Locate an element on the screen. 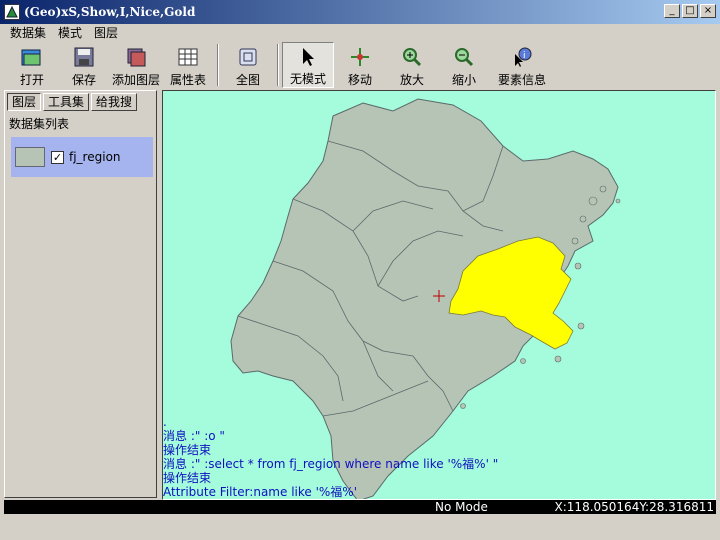 This screenshot has height=540, width=720. zoom-in-icon is located at coordinates (412, 57).